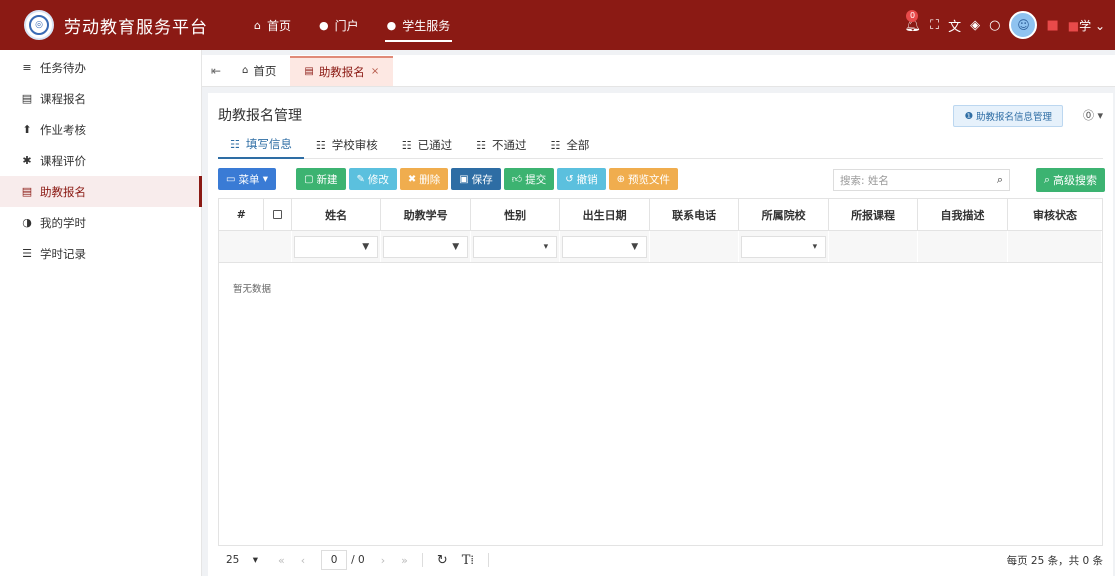 This screenshot has width=1115, height=576. Describe the element at coordinates (501, 145) in the screenshot. I see `tab-rejected: ☷ 不通过` at that location.